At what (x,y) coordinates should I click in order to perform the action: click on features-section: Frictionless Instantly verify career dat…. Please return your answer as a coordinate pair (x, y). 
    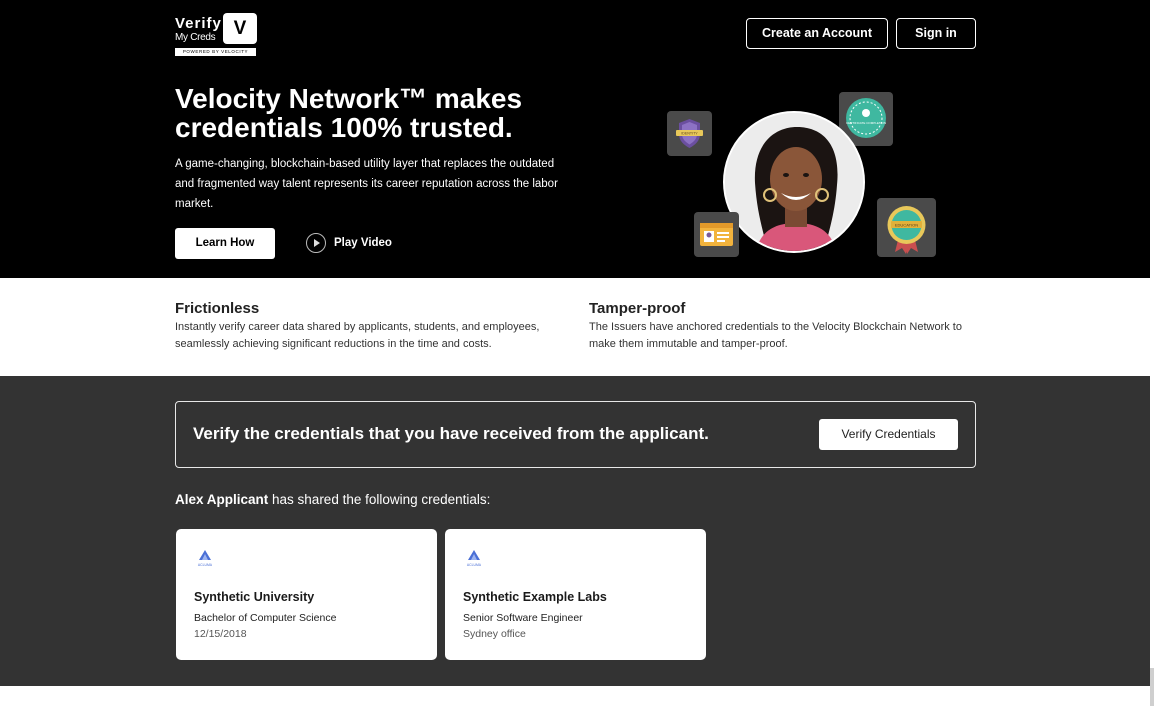
    Looking at the image, I should click on (575, 327).